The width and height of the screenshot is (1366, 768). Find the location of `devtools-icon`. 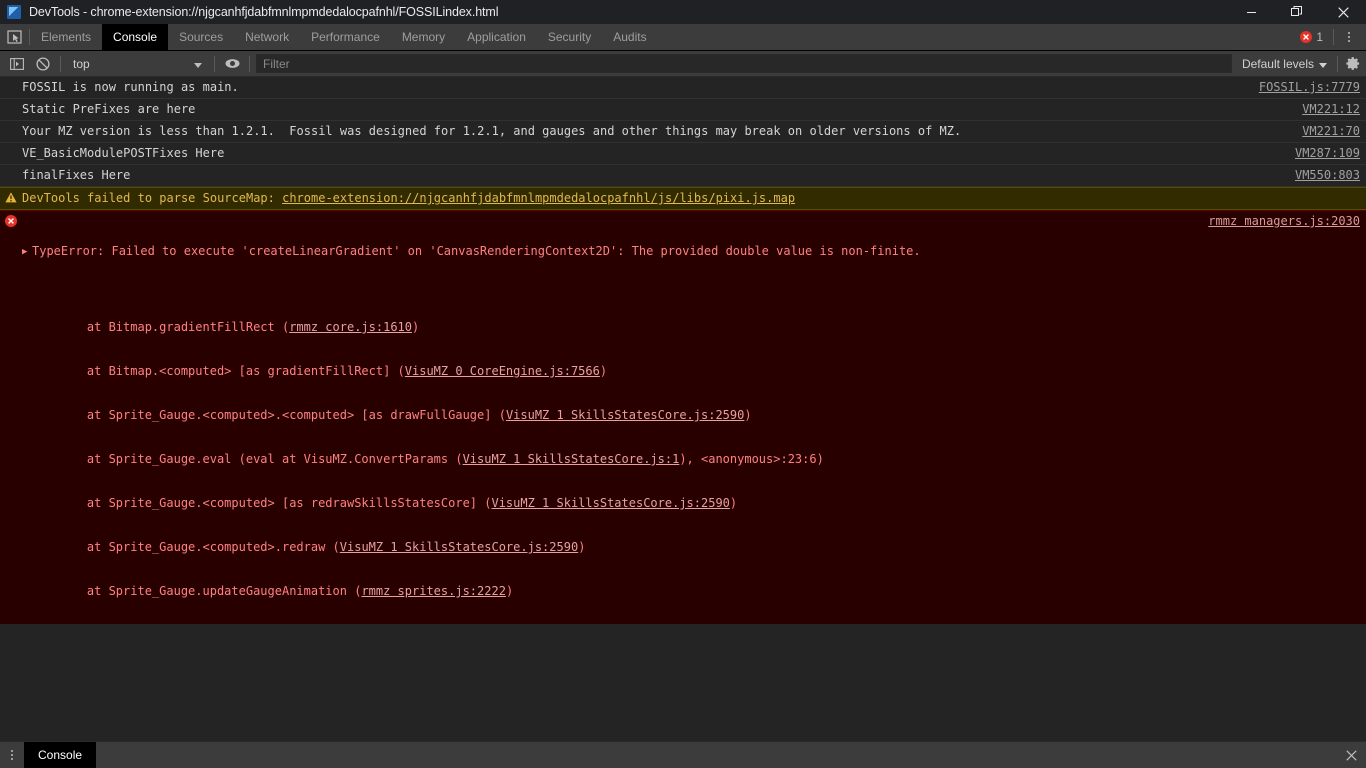

devtools-icon is located at coordinates (14, 12).